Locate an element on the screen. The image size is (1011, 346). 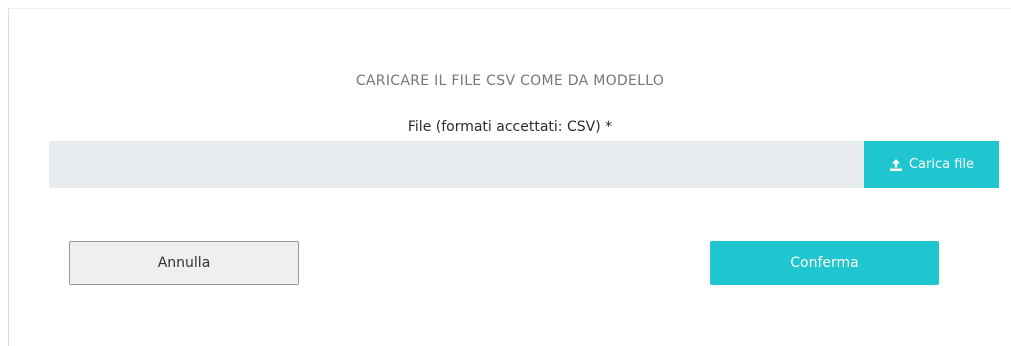
confirm-button: Conferma is located at coordinates (824, 263).